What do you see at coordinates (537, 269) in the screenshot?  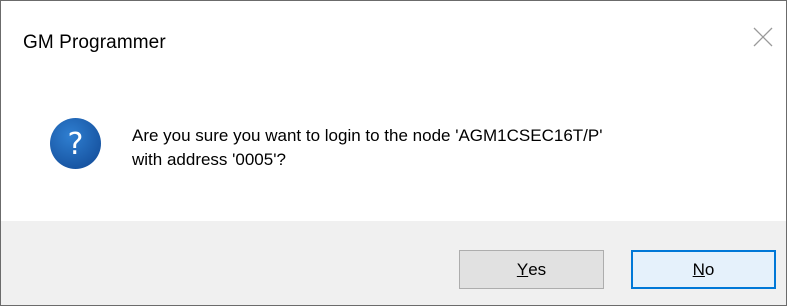 I see `yes-label-rest: es` at bounding box center [537, 269].